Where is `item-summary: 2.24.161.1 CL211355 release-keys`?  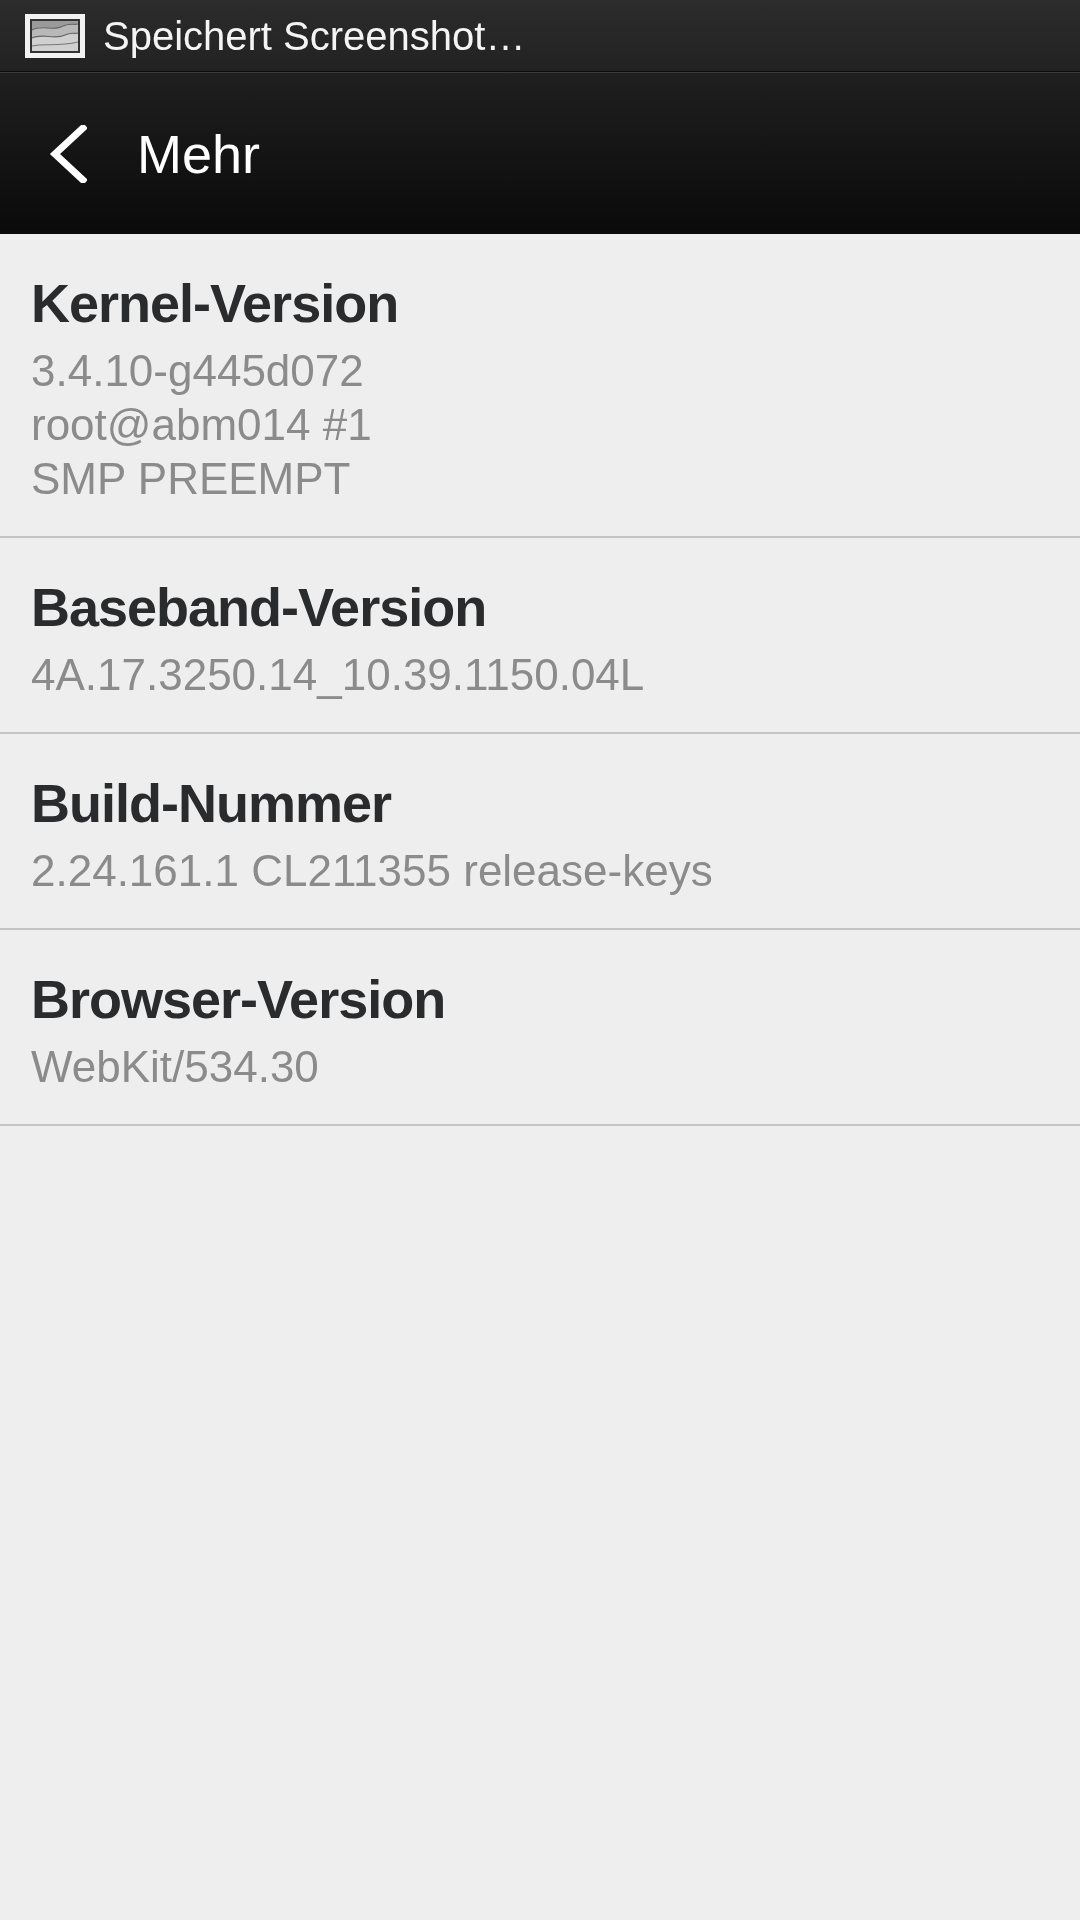 item-summary: 2.24.161.1 CL211355 release-keys is located at coordinates (372, 871).